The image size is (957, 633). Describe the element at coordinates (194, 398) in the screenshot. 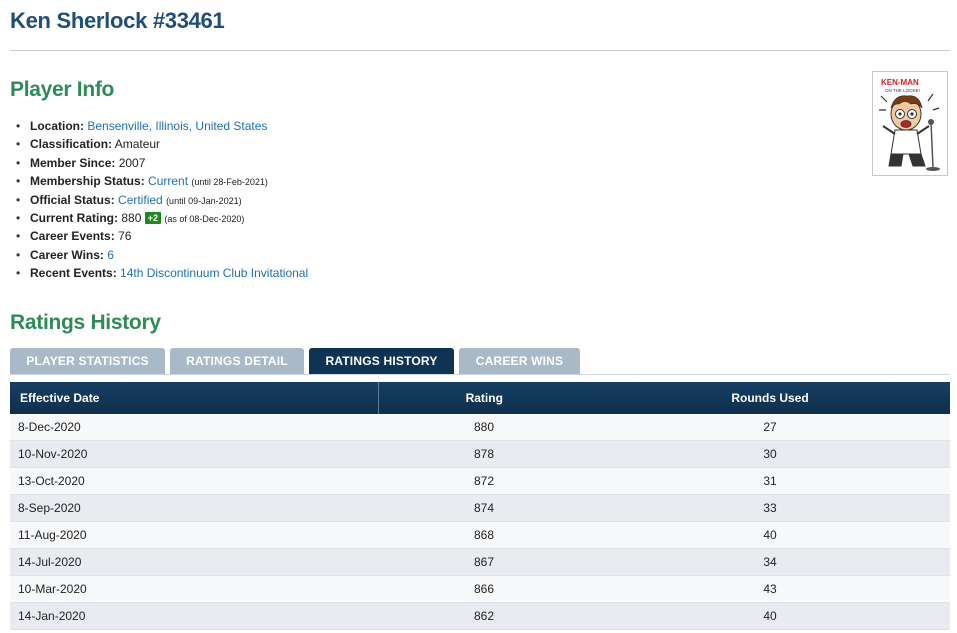

I see `column-header-effective-date: Effective Date` at that location.